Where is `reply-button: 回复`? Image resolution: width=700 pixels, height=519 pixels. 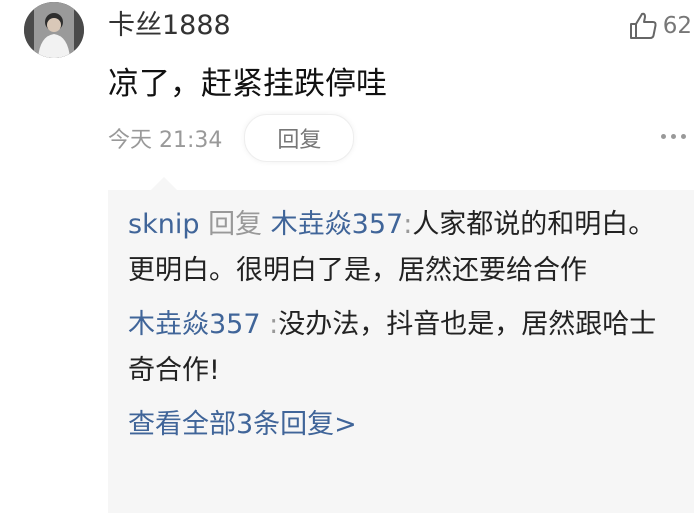 reply-button: 回复 is located at coordinates (299, 138).